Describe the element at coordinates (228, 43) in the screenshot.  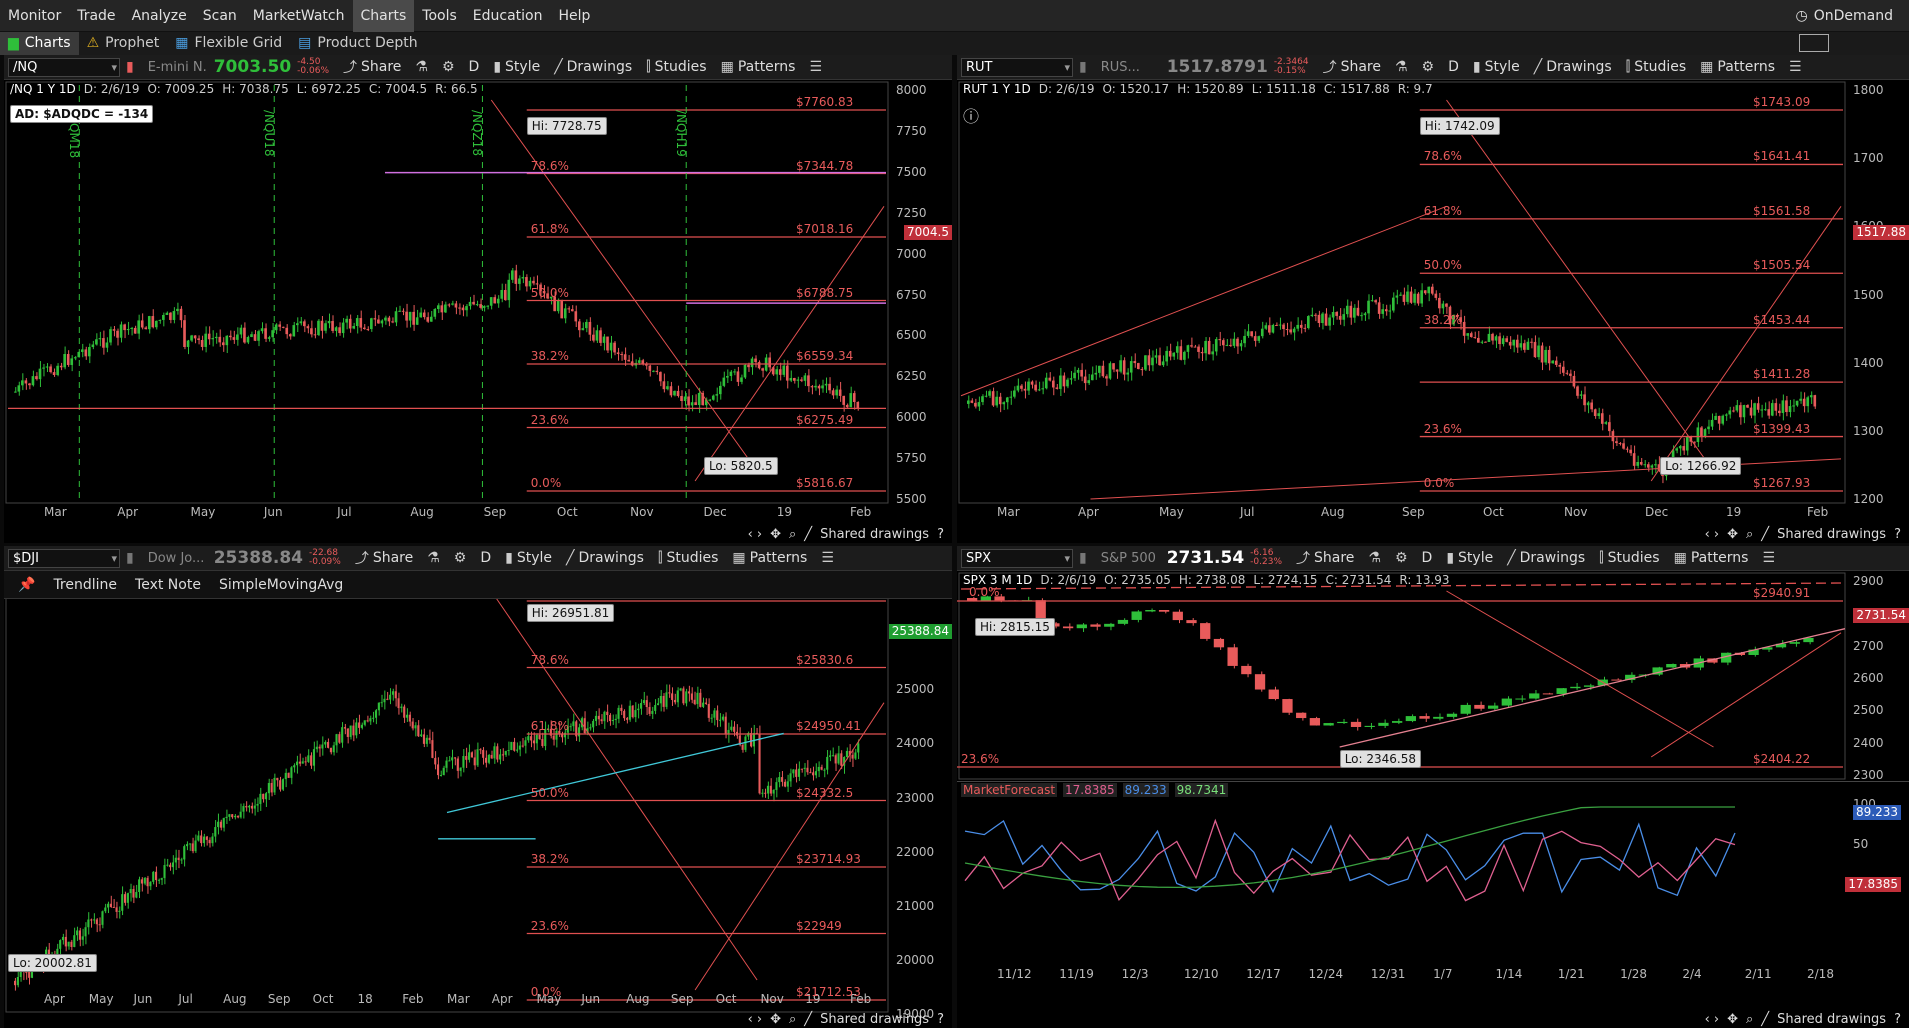
I see `tab-flexible-grid: ▦ Flexible Grid` at that location.